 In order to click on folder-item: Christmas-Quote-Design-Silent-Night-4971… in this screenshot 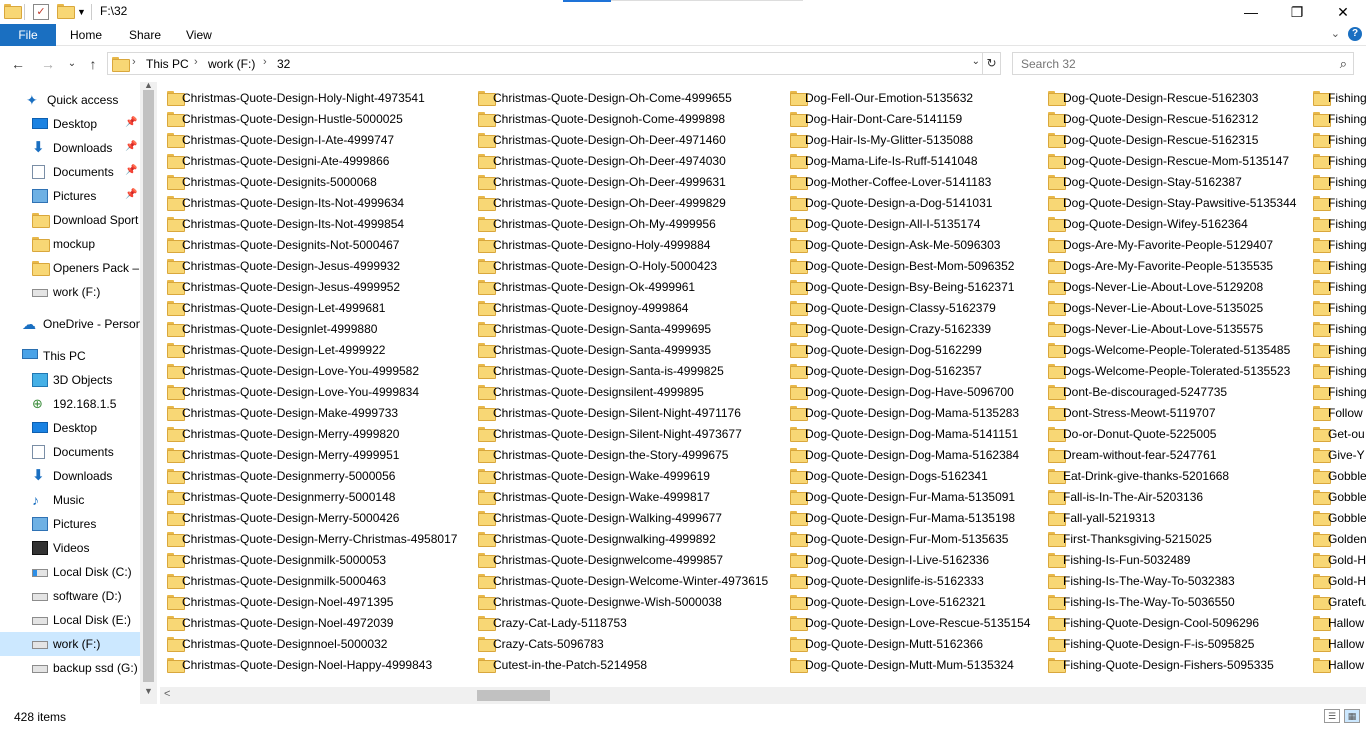, I will do `click(623, 412)`.